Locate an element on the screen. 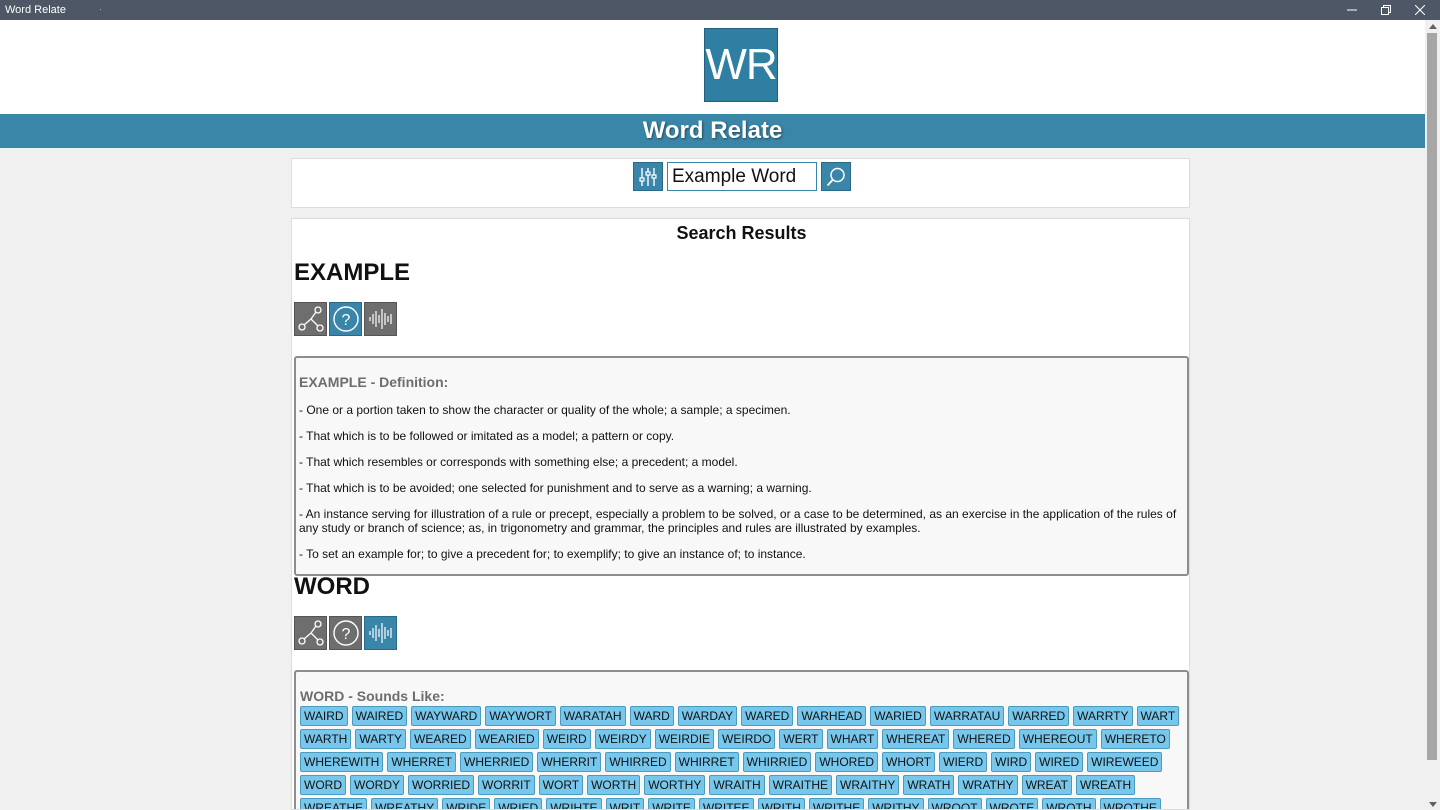 This screenshot has height=810, width=1440. sounds-like-chip: WRAITHY is located at coordinates (868, 785).